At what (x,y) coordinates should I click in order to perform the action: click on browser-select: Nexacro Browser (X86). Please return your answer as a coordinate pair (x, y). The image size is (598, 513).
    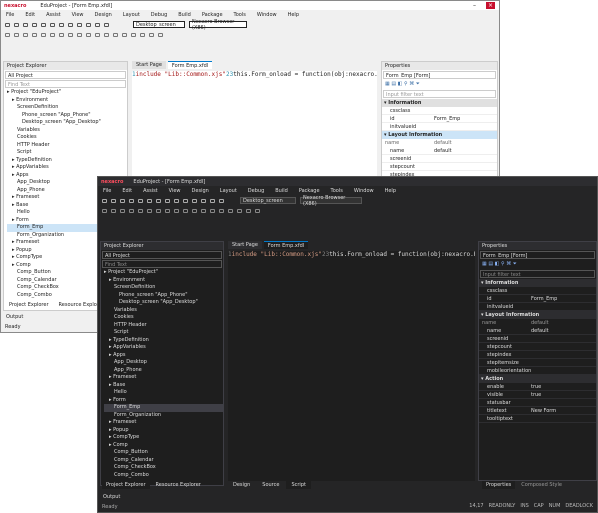
    Looking at the image, I should click on (218, 25).